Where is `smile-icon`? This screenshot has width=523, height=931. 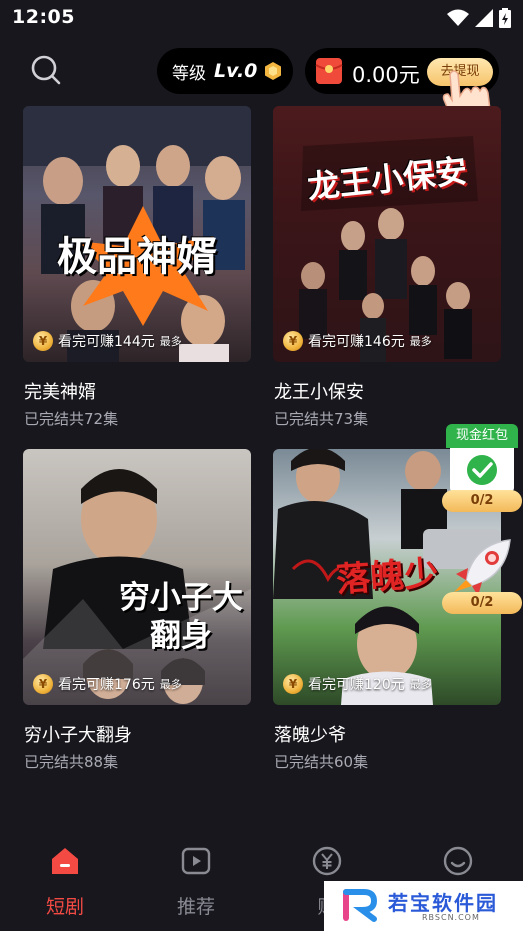 smile-icon is located at coordinates (458, 861).